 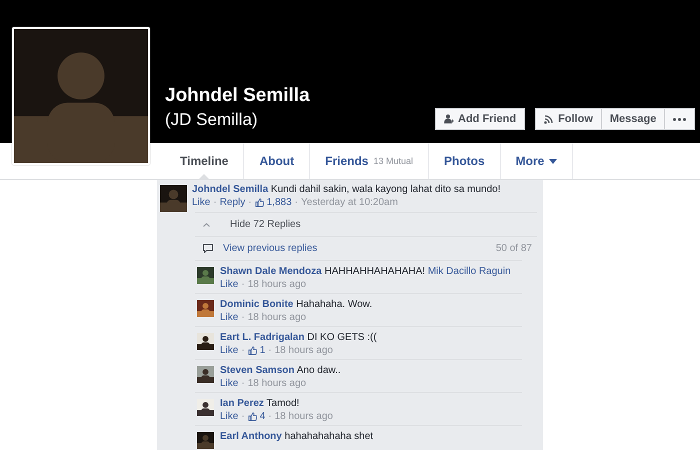 I want to click on more-button, so click(x=680, y=119).